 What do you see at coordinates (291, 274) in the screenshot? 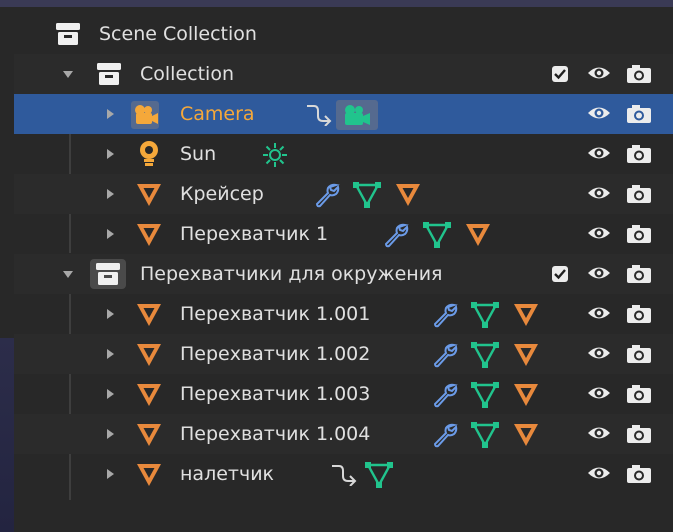
I see `collection-label: Перехватчики для окружения` at bounding box center [291, 274].